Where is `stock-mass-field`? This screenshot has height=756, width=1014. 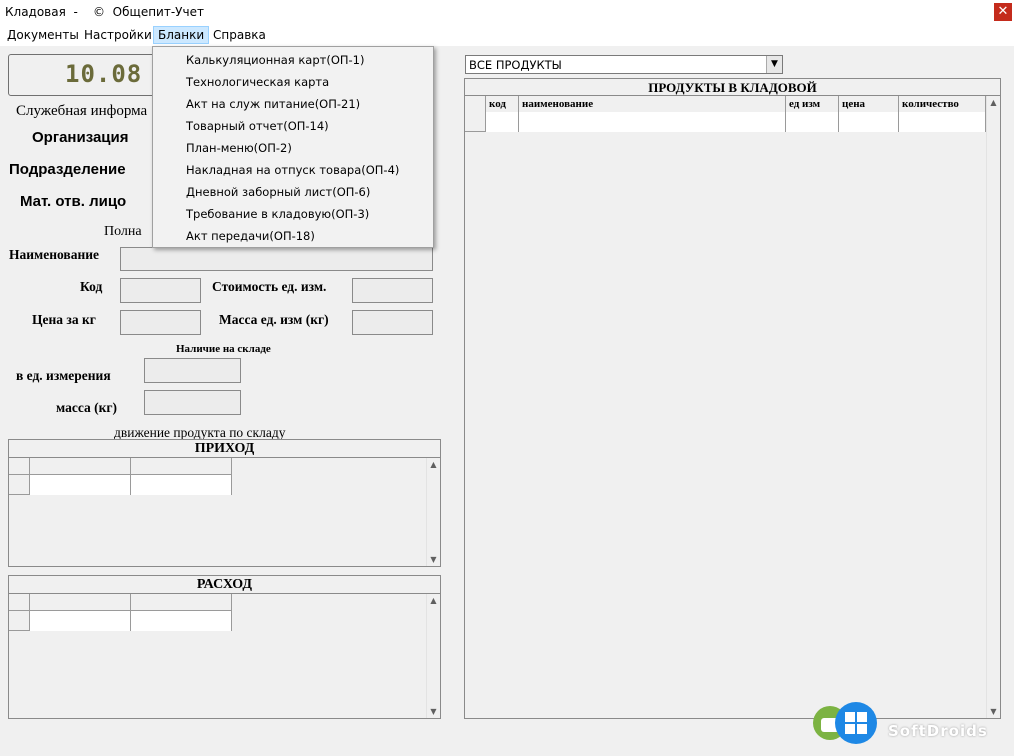 stock-mass-field is located at coordinates (192, 402).